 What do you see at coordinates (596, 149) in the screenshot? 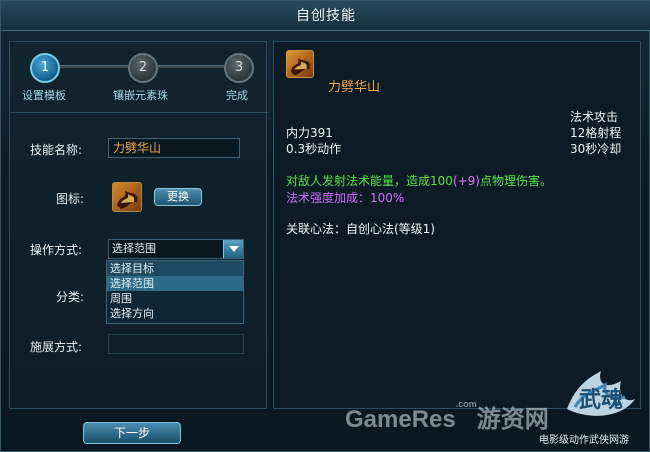
I see `skill-cooldown: 30秒冷却` at bounding box center [596, 149].